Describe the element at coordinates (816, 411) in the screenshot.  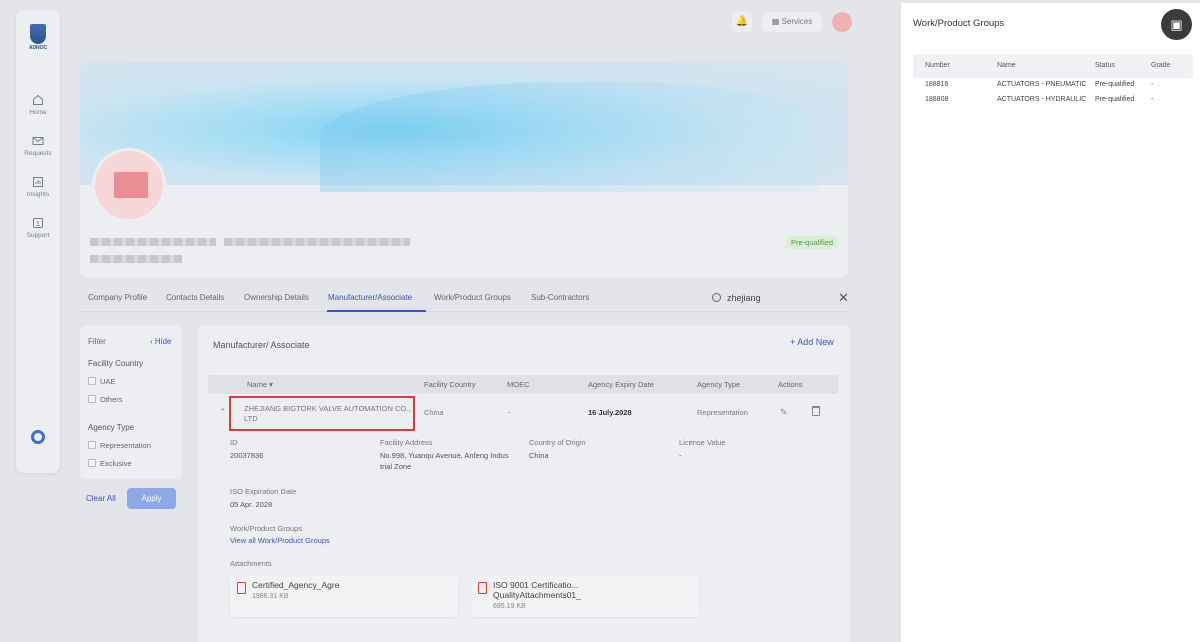
I see `delete-icon` at that location.